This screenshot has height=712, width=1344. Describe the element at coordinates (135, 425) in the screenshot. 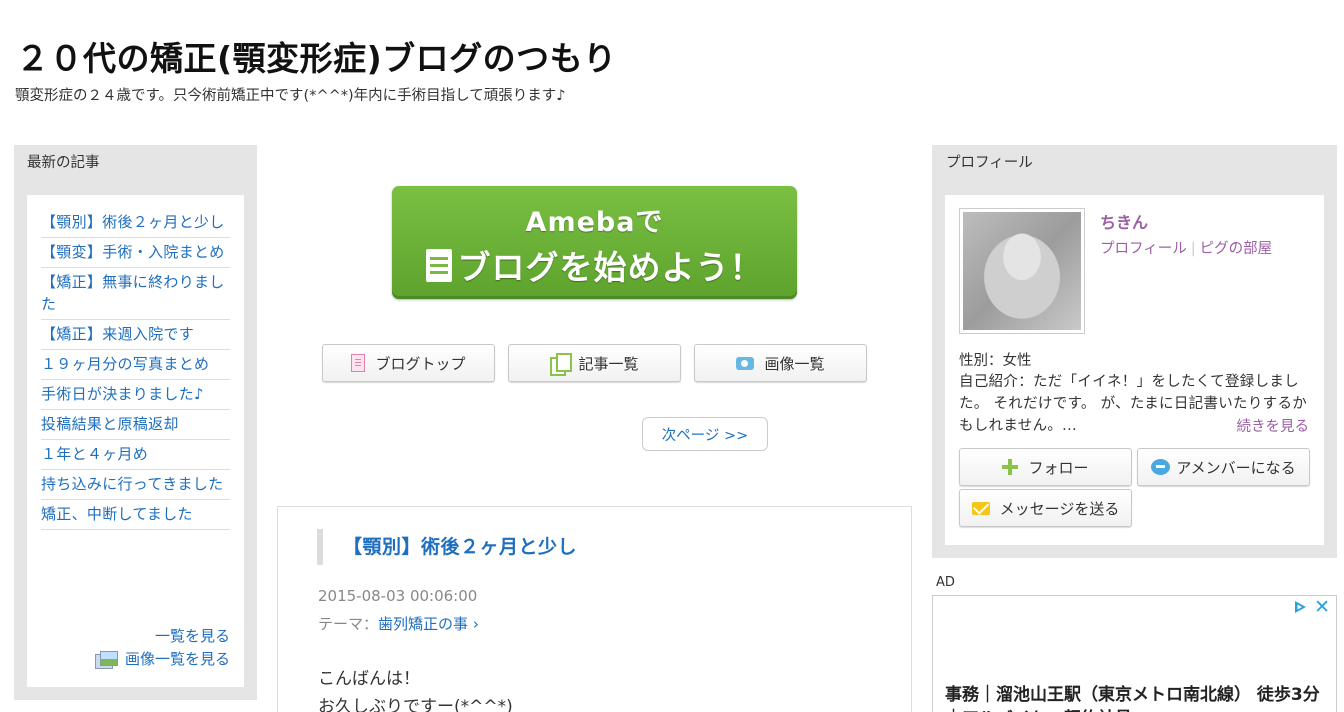

I see `recent-article-link: 投稿結果と原稿返却` at that location.